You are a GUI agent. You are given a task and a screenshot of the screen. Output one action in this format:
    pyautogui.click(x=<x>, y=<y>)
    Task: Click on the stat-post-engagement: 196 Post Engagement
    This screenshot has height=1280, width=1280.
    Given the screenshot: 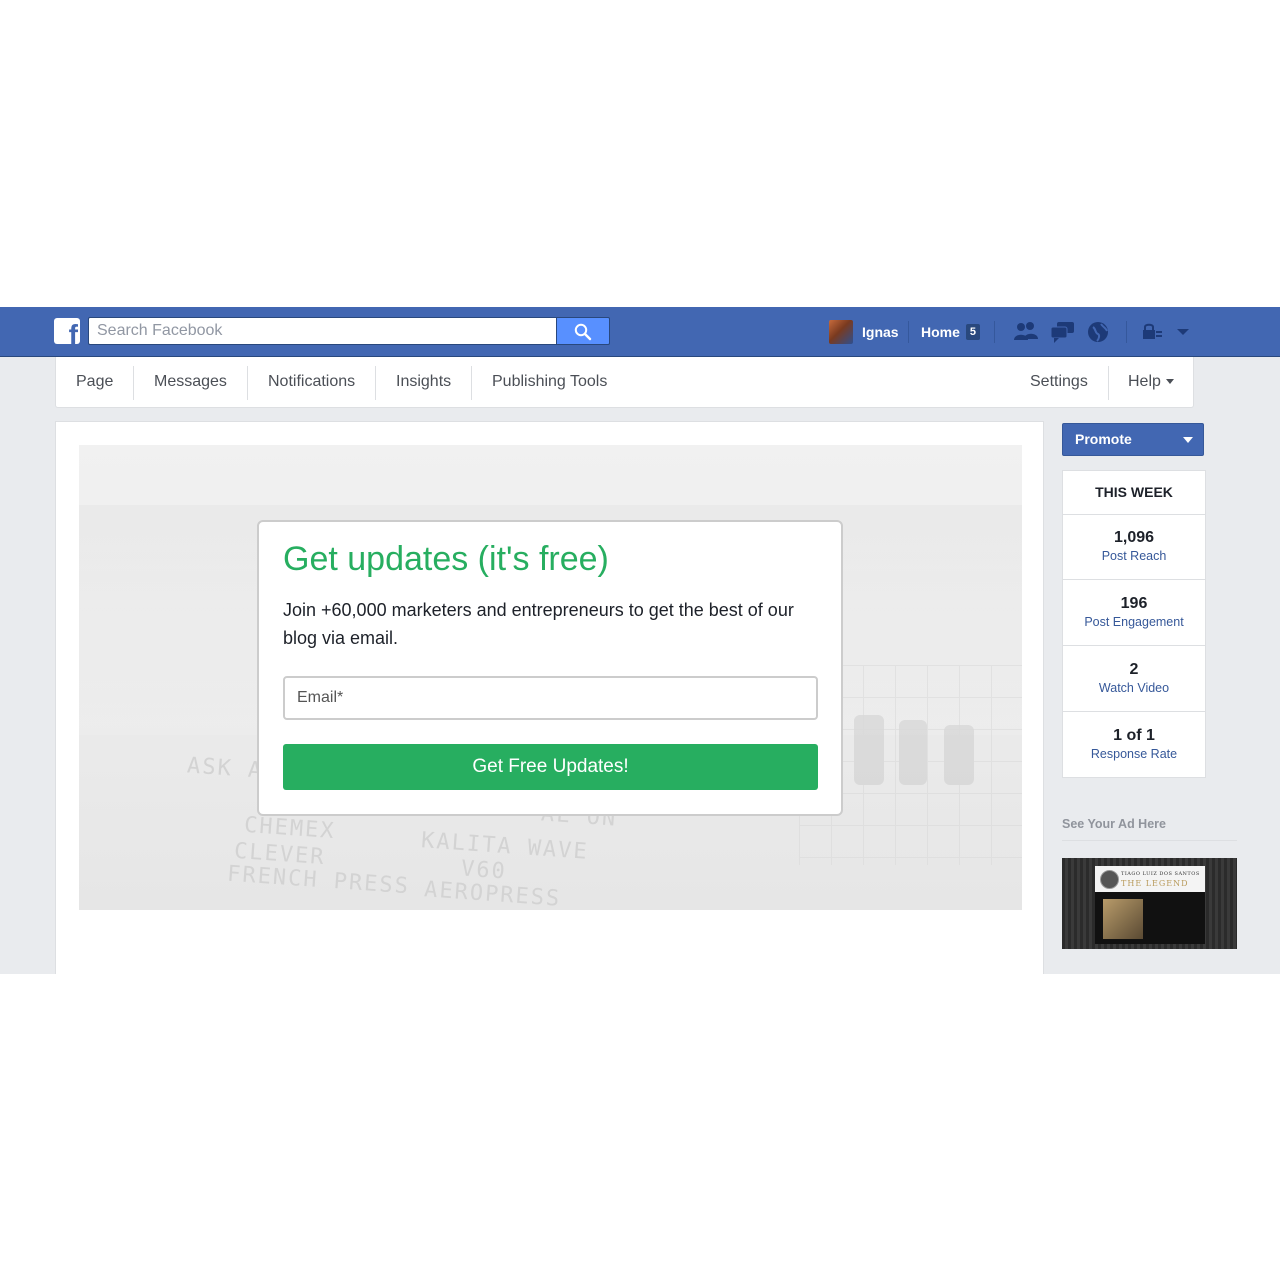 What is the action you would take?
    pyautogui.click(x=1134, y=613)
    